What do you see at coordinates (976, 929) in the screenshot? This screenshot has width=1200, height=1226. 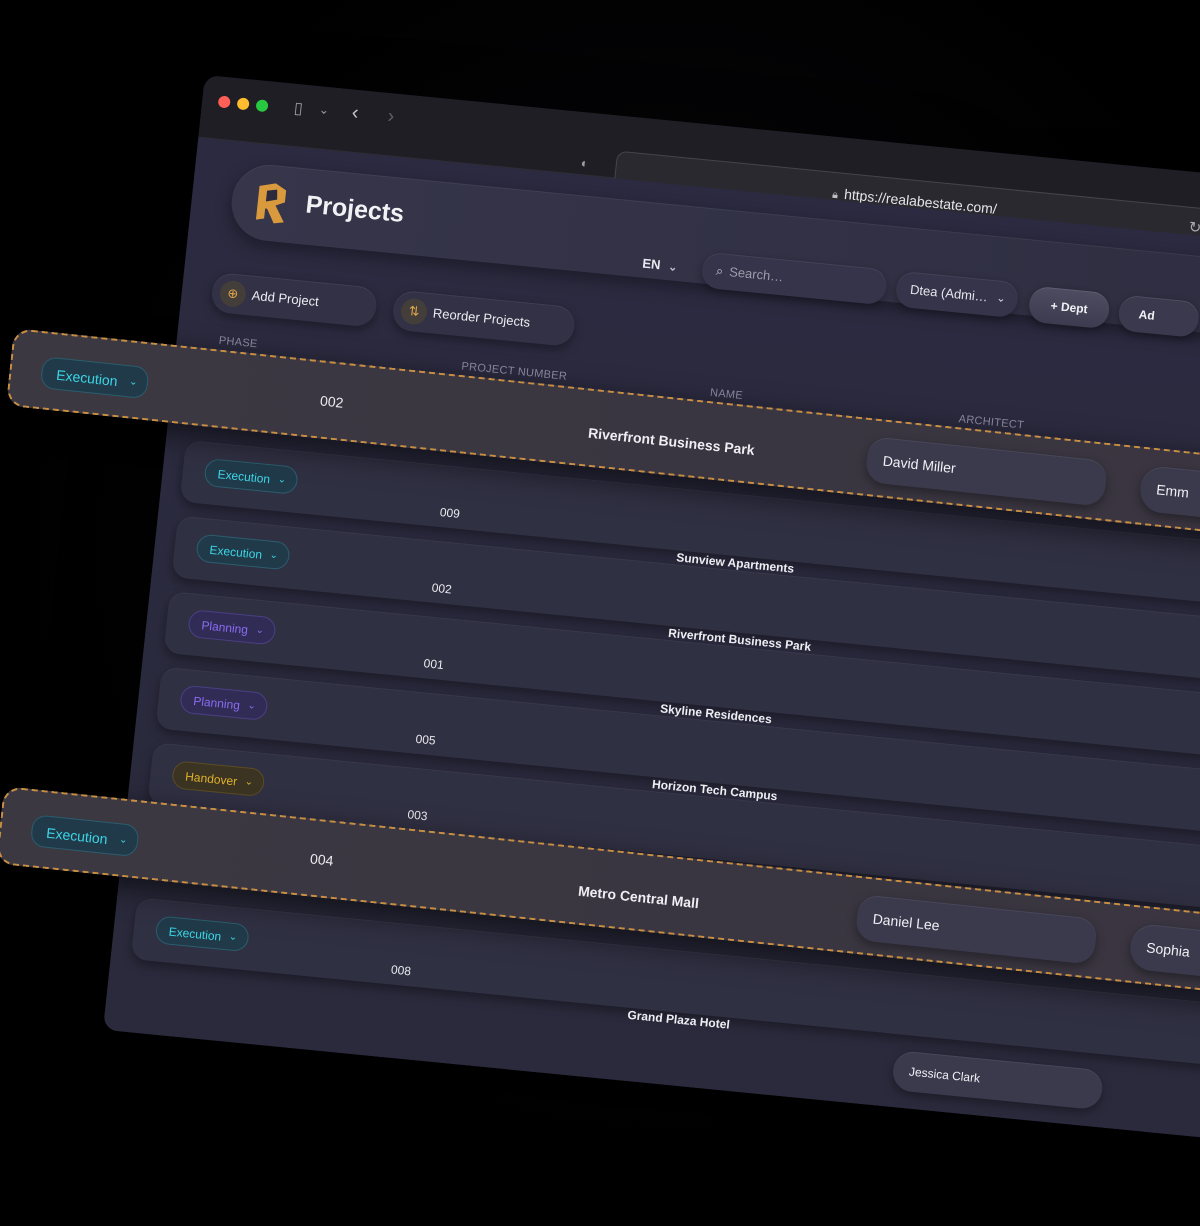 I see `architect-field: Daniel Lee` at bounding box center [976, 929].